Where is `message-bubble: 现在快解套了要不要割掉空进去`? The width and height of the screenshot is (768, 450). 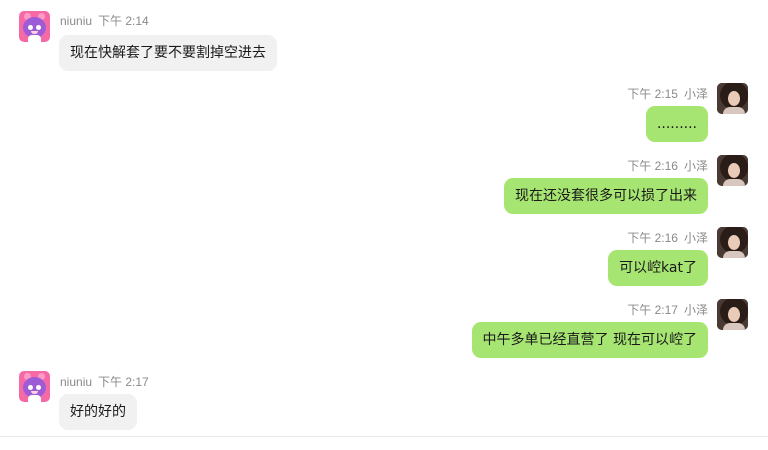 message-bubble: 现在快解套了要不要割掉空进去 is located at coordinates (168, 53).